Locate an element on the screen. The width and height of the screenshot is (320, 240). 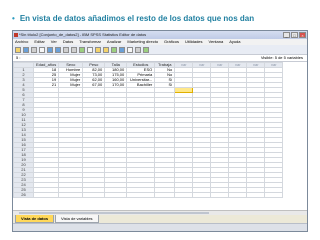
menu-ver: Ver is located at coordinates (54, 42).